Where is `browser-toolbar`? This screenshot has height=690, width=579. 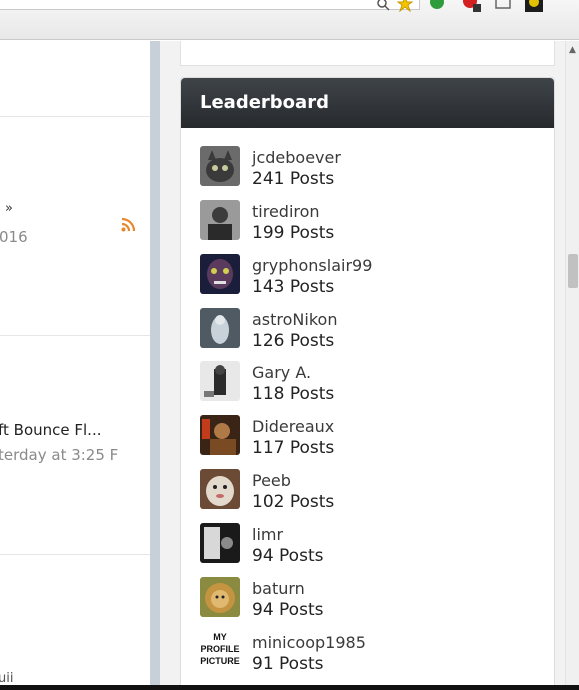
browser-toolbar is located at coordinates (289, 20).